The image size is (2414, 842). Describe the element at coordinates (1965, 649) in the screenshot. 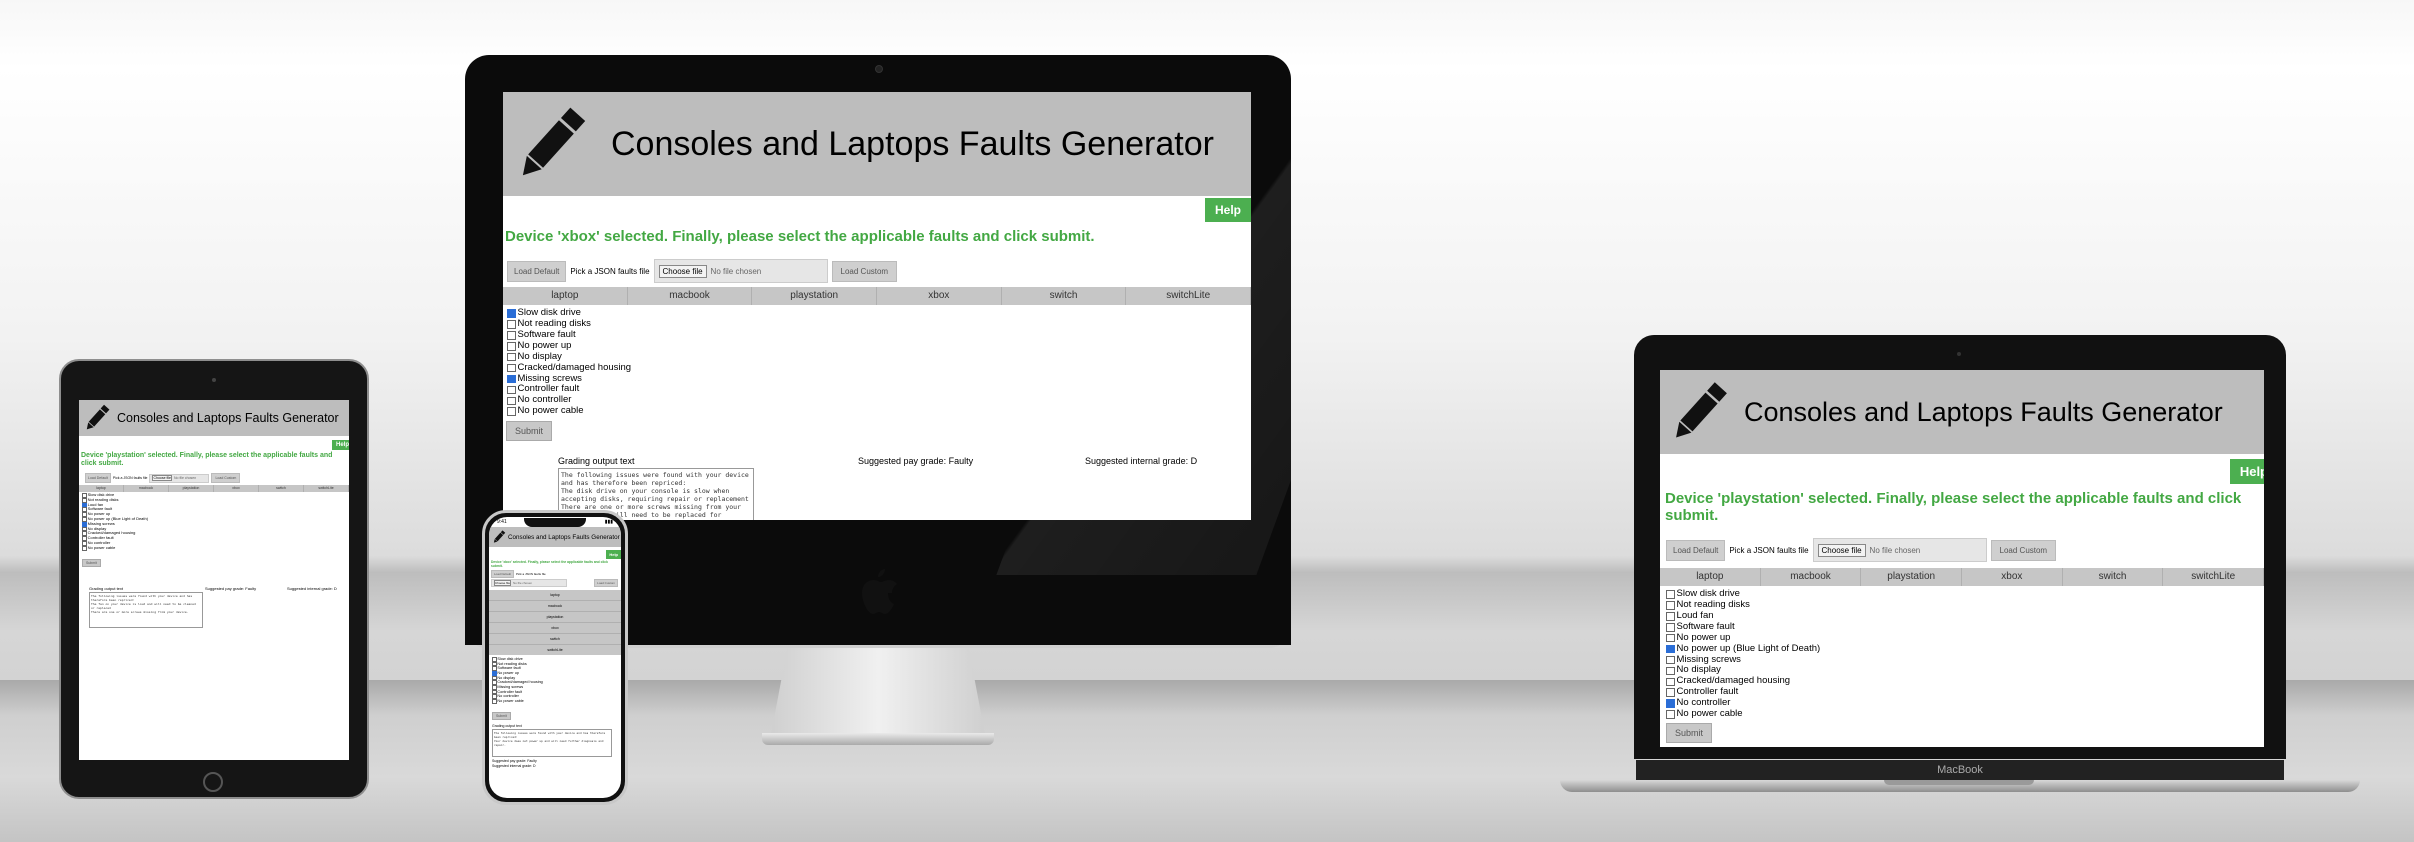

I see `fault-item: No power up (Blue Light of Death)` at that location.